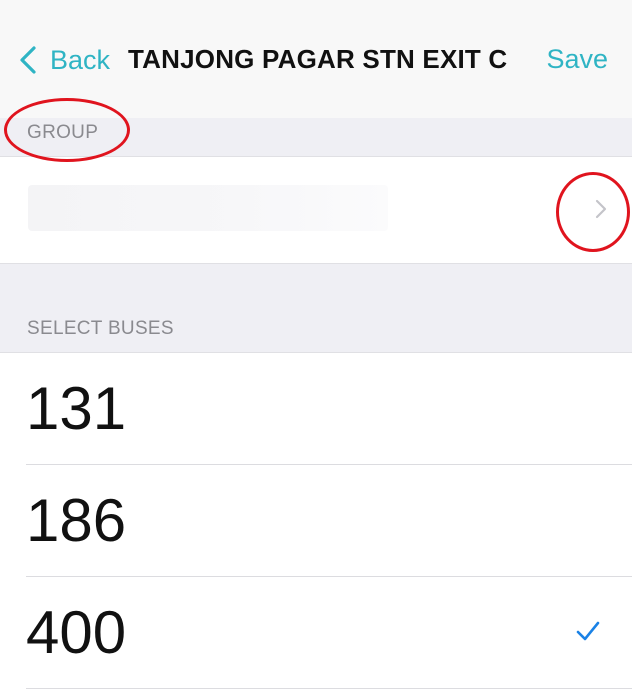 The height and width of the screenshot is (693, 632). What do you see at coordinates (329, 688) in the screenshot?
I see `row-divider` at bounding box center [329, 688].